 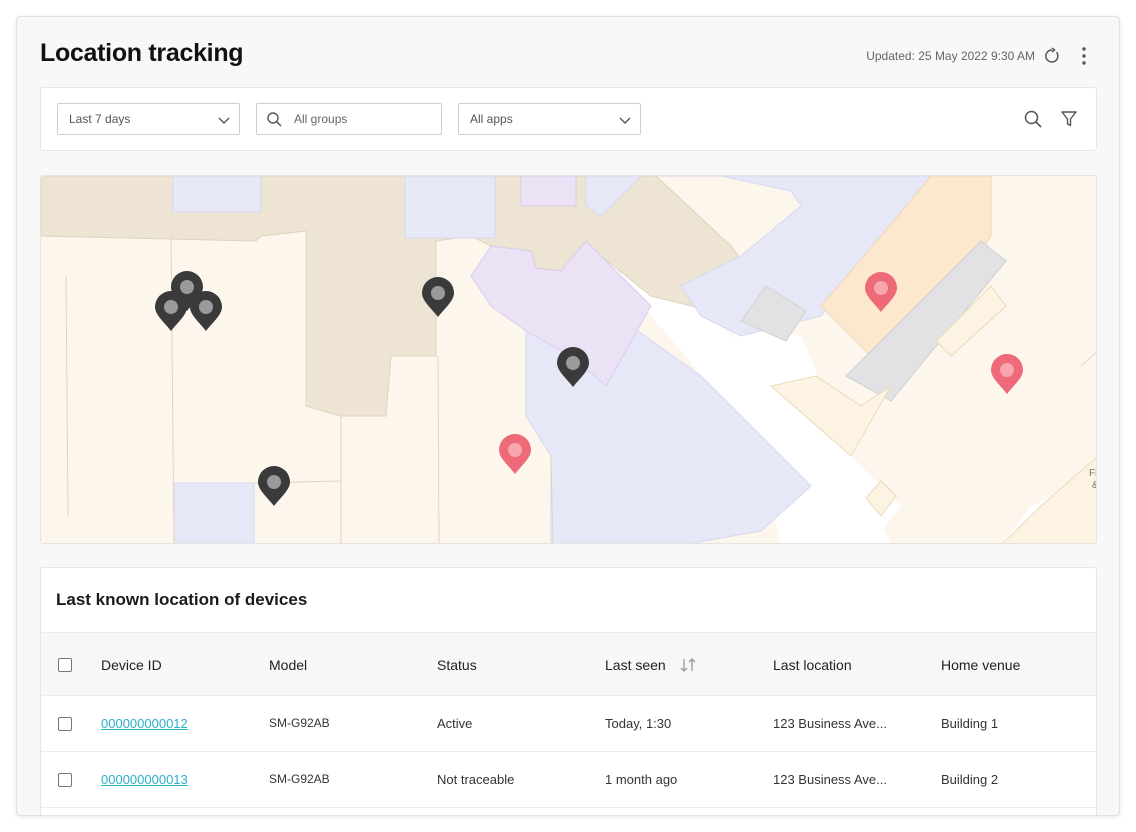 What do you see at coordinates (457, 665) in the screenshot?
I see `column-status: Status` at bounding box center [457, 665].